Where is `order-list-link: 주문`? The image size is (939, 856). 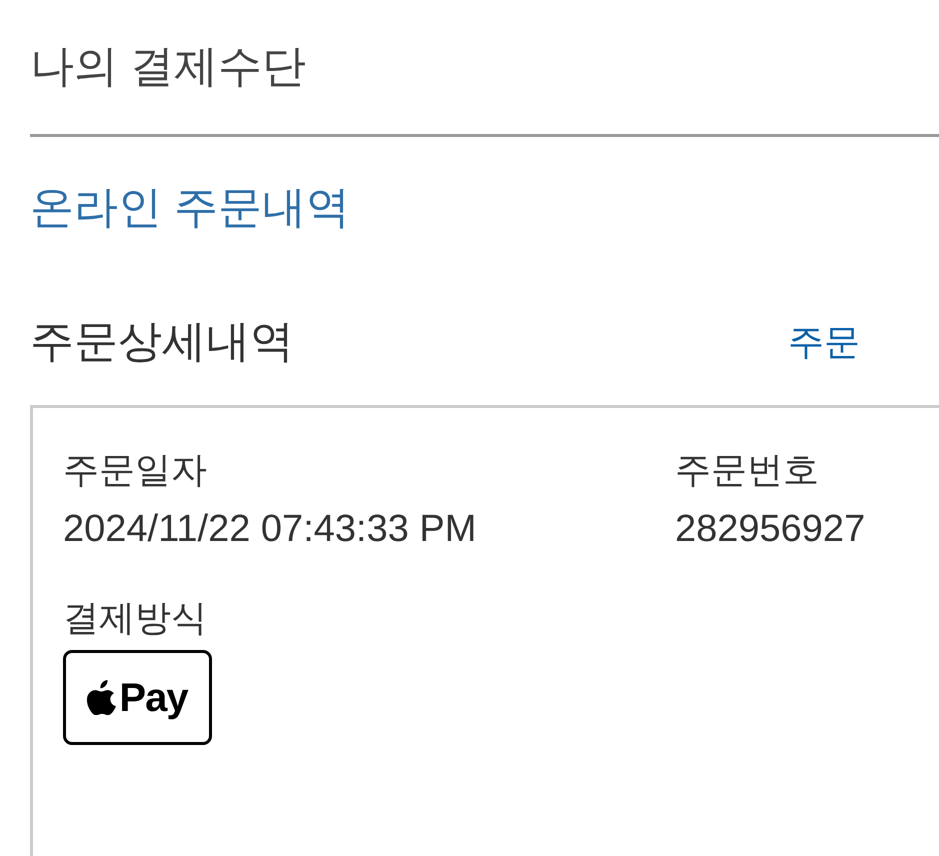 order-list-link: 주문 is located at coordinates (824, 342).